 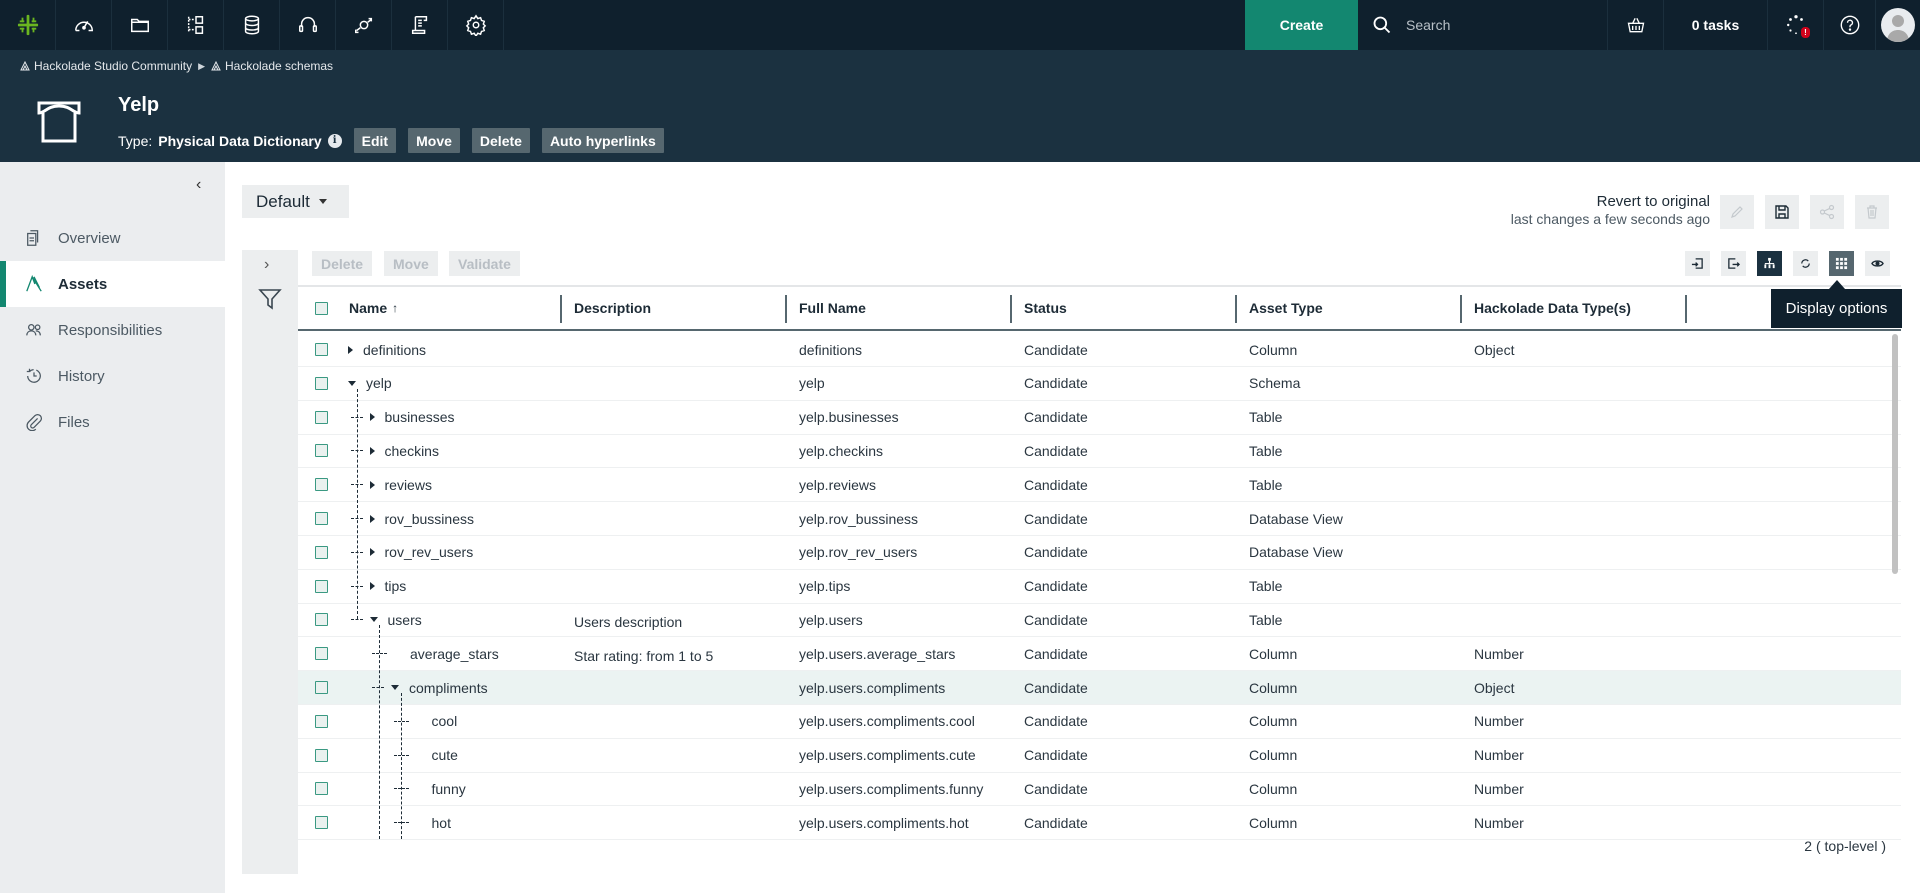 What do you see at coordinates (28, 25) in the screenshot?
I see `hackolade-logo-icon` at bounding box center [28, 25].